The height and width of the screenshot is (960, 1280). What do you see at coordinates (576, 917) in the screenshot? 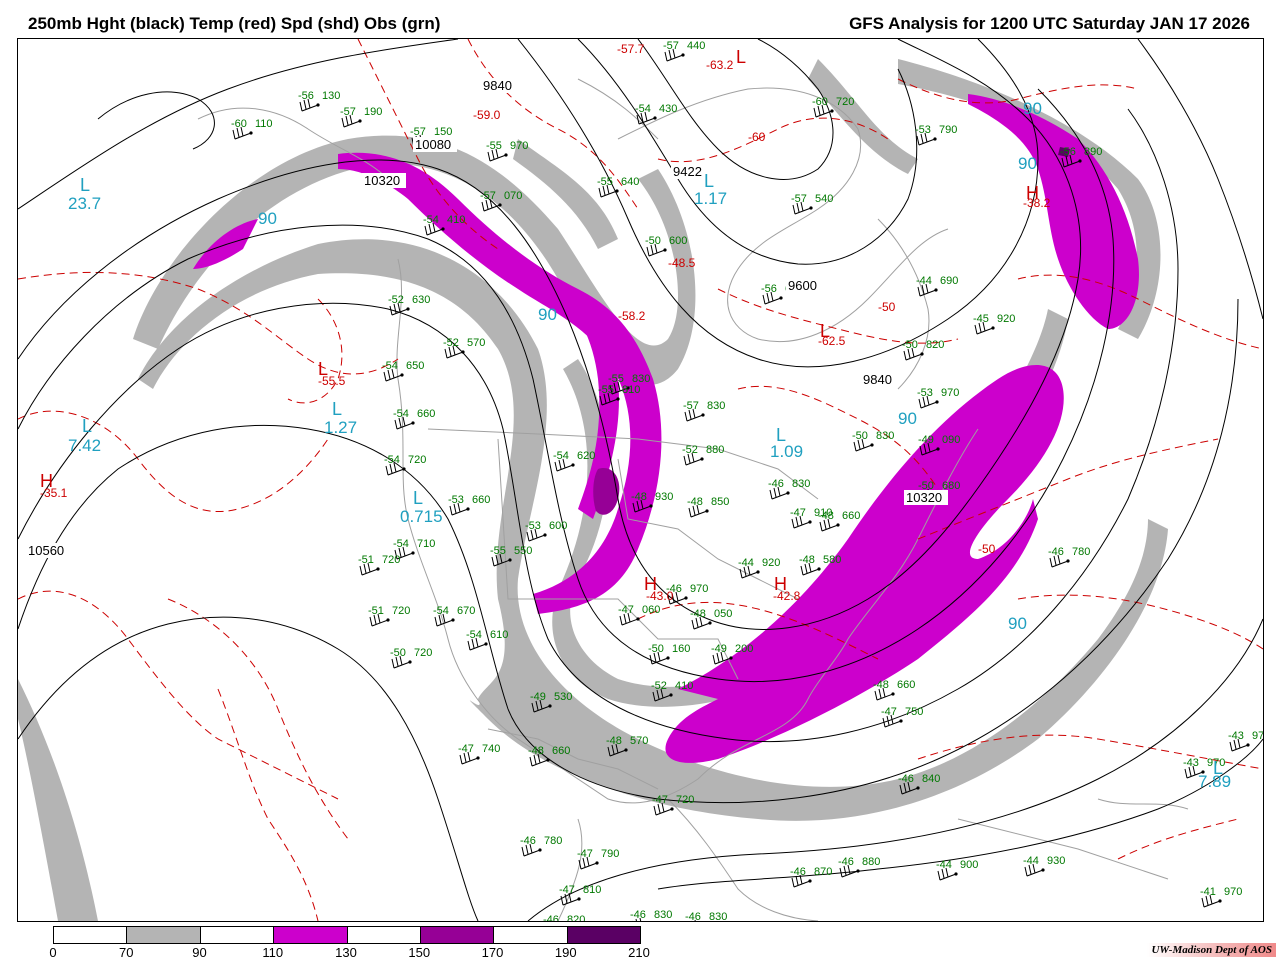
I see `obs-height: 820` at bounding box center [576, 917].